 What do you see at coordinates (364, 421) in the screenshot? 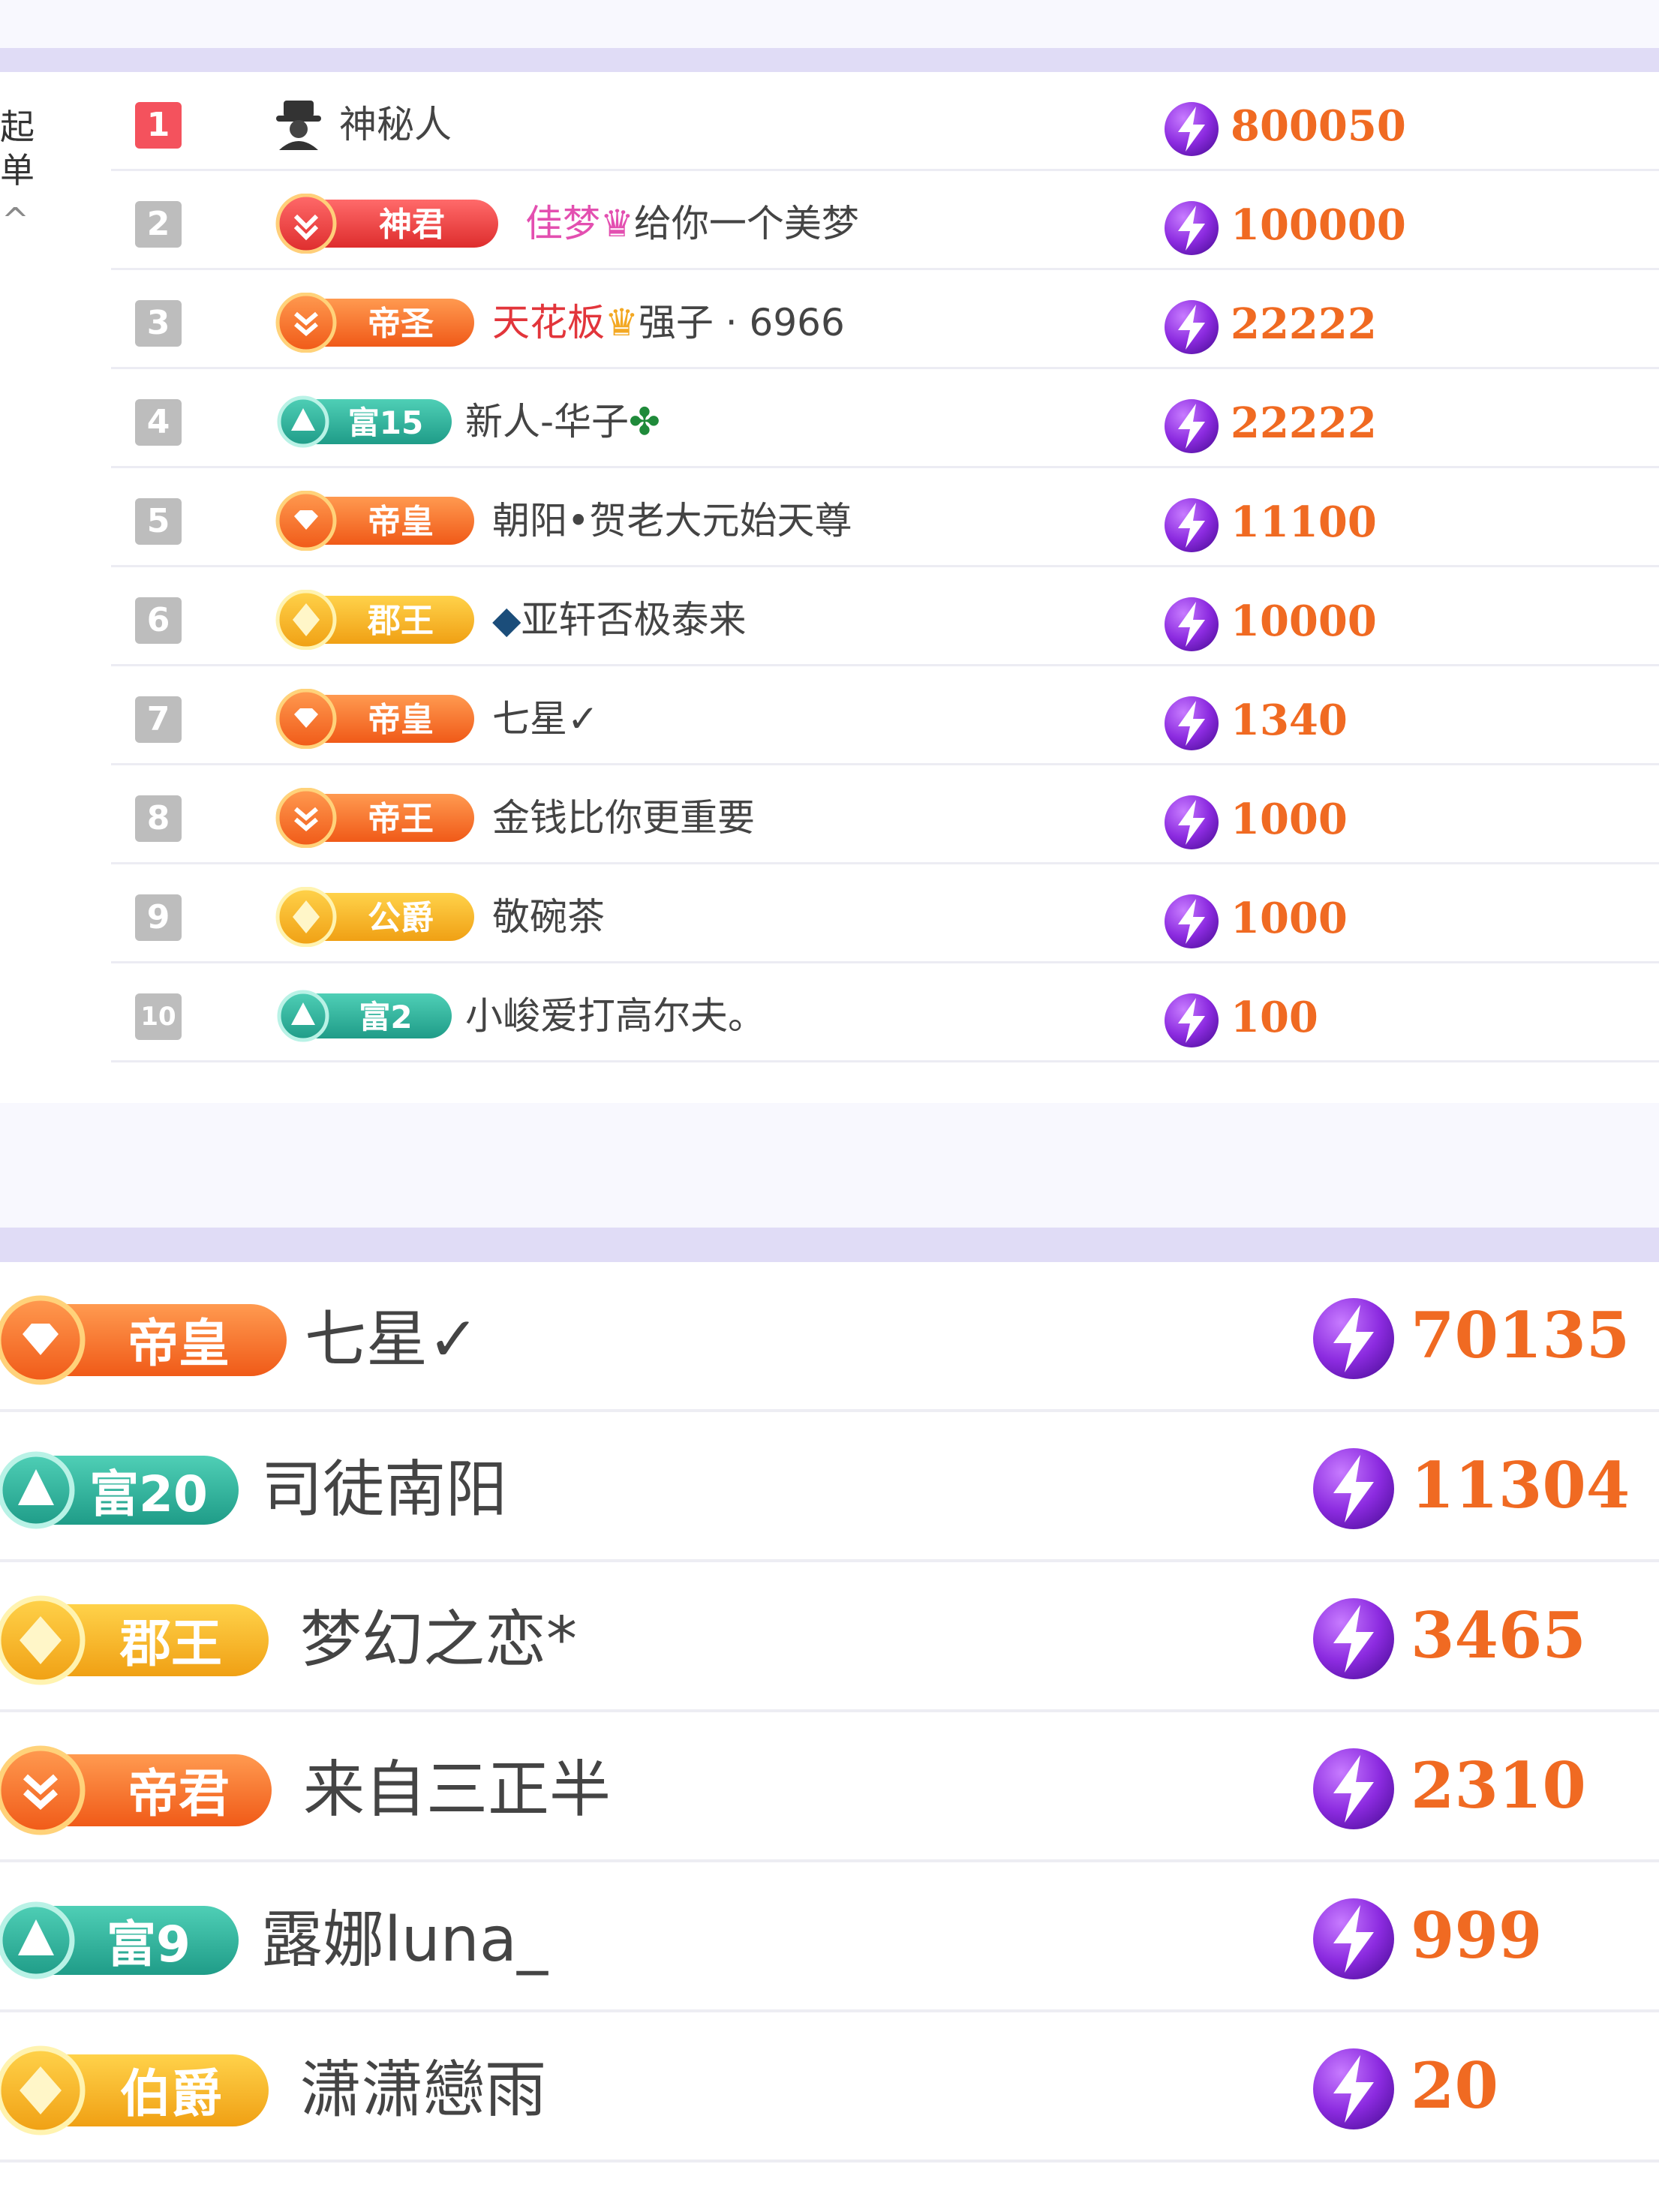
I see `level-badge: 富15` at bounding box center [364, 421].